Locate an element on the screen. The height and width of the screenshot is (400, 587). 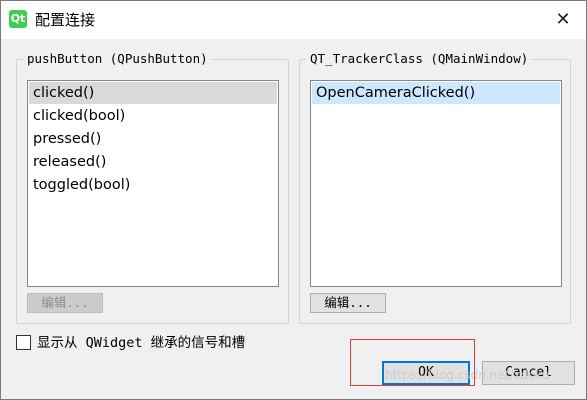
signal-item: released() is located at coordinates (153, 162).